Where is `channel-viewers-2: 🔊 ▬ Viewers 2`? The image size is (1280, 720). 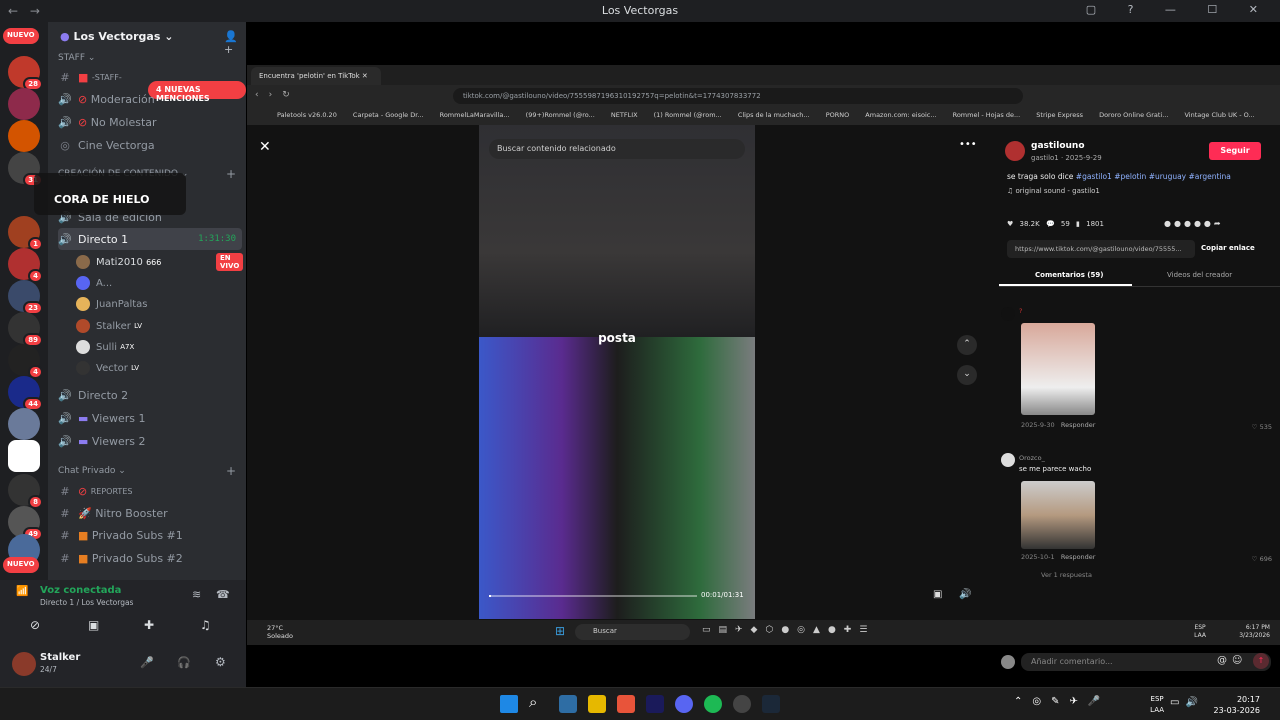
channel-viewers-2: 🔊 ▬ Viewers 2 is located at coordinates (150, 441).